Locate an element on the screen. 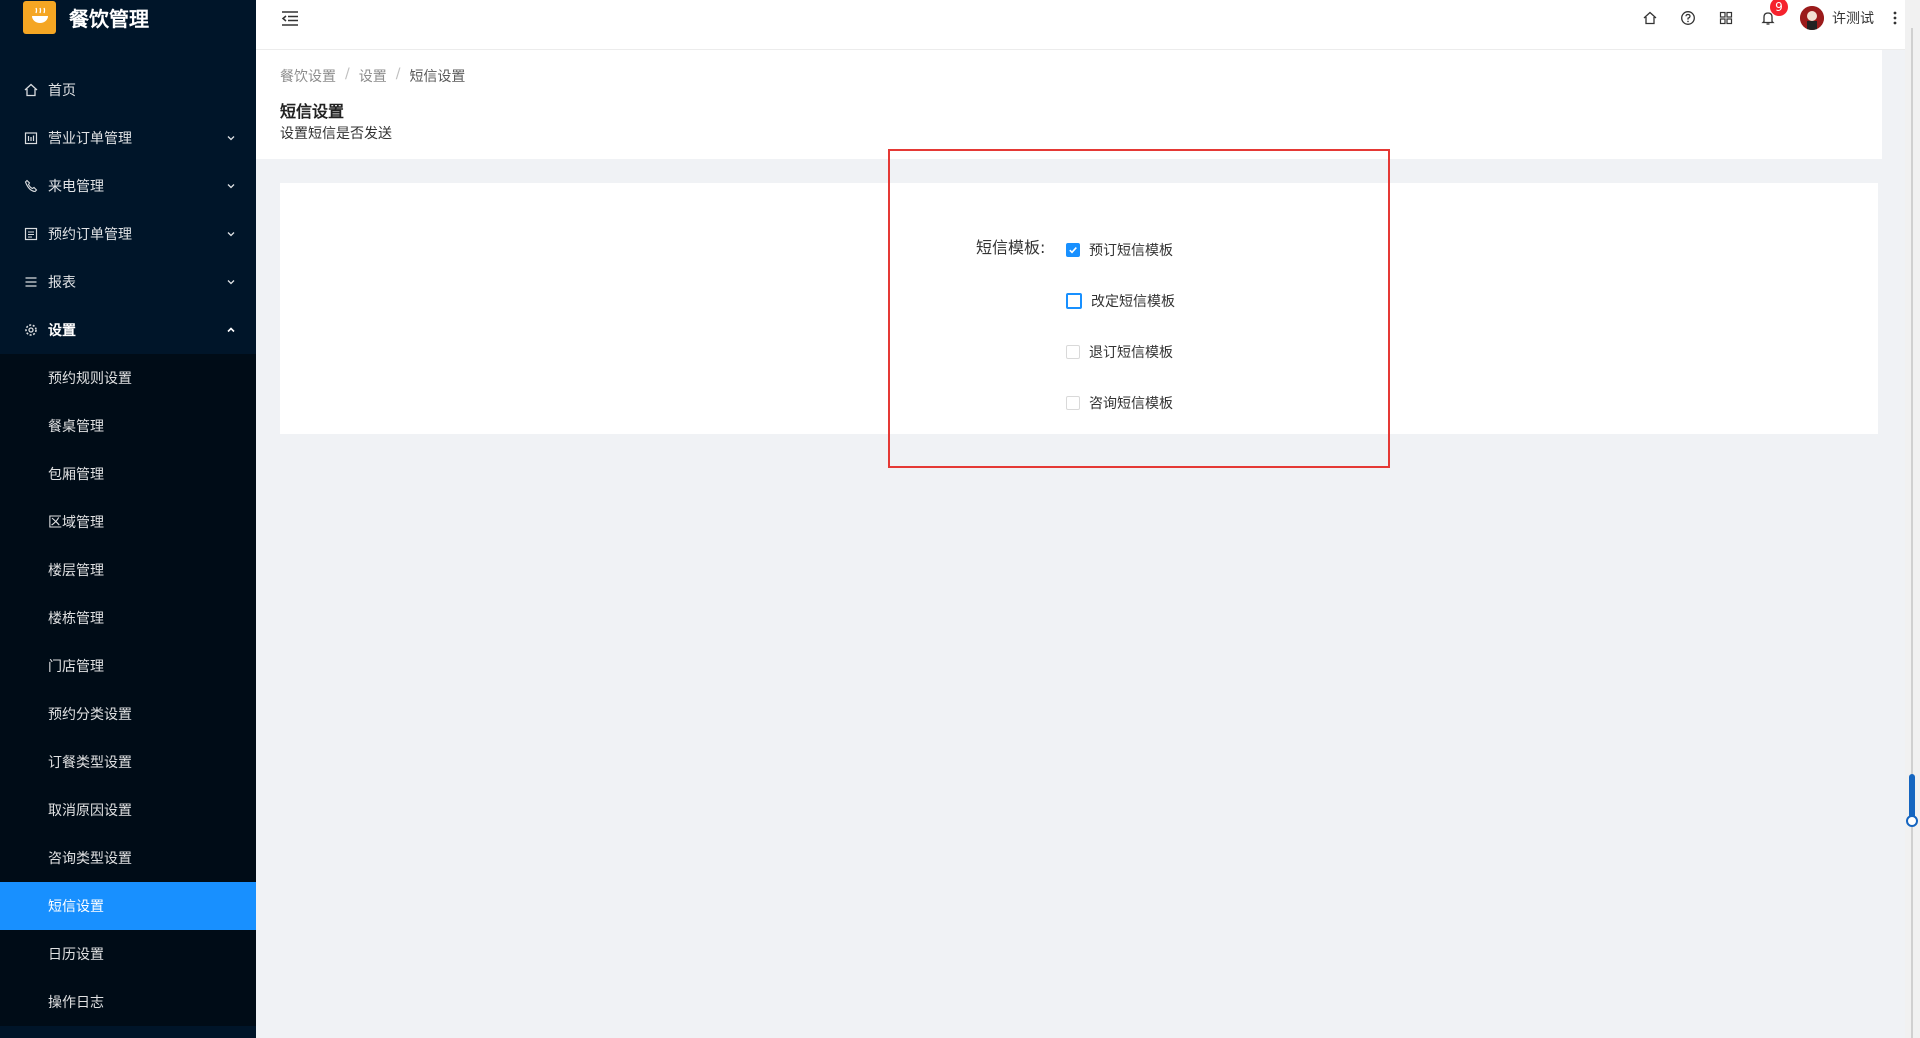  checkbox-checked-icon is located at coordinates (1073, 250).